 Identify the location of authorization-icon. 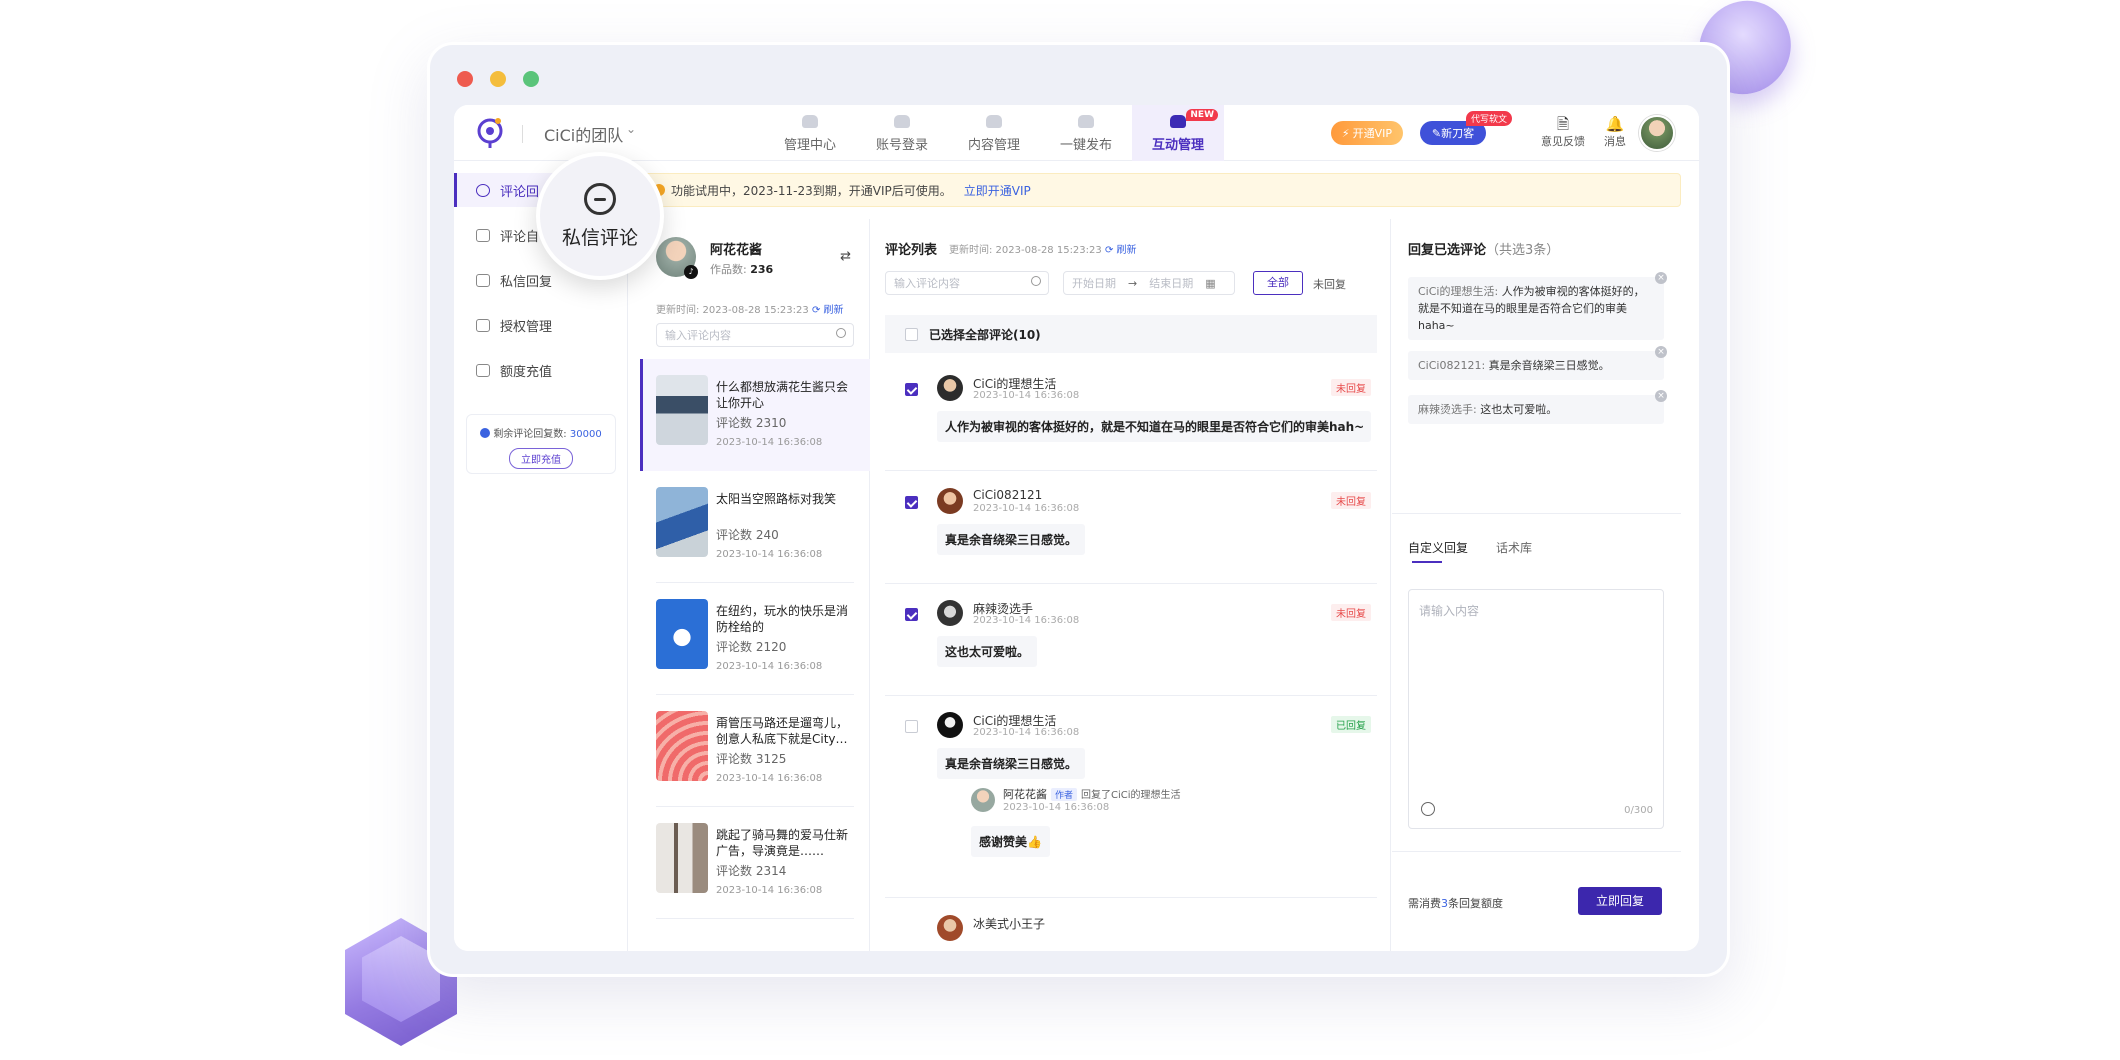
(483, 325).